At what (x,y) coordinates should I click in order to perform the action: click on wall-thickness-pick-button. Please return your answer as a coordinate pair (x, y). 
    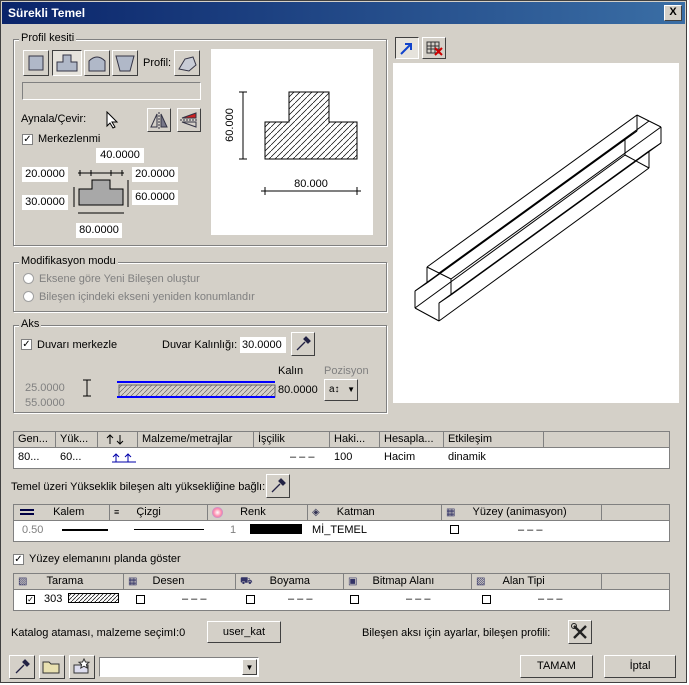
    Looking at the image, I should click on (303, 344).